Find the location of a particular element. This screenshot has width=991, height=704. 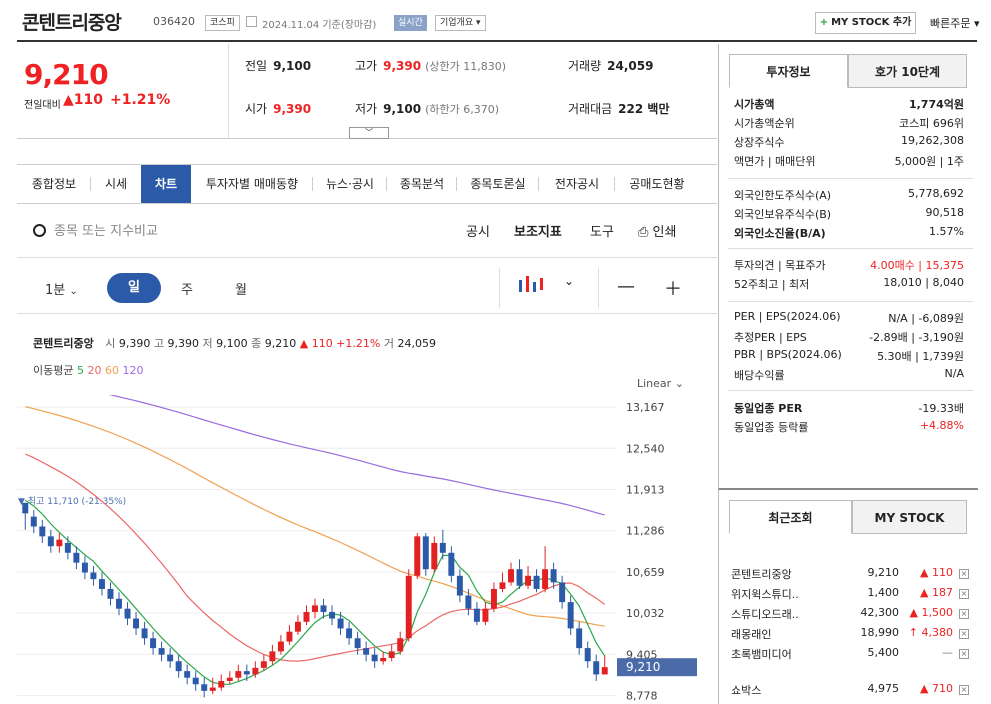

tab-label: 투자자별 매매동향 is located at coordinates (252, 184).